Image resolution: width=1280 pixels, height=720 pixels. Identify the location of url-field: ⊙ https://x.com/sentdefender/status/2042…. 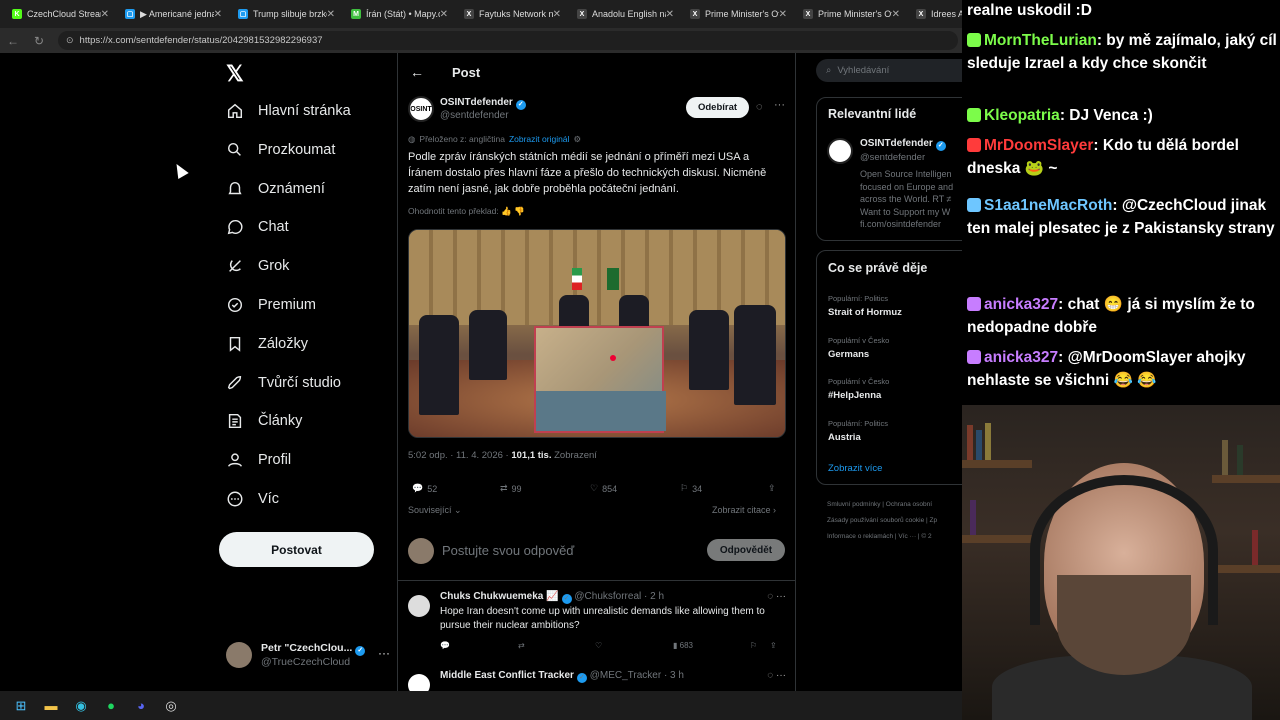
(508, 40).